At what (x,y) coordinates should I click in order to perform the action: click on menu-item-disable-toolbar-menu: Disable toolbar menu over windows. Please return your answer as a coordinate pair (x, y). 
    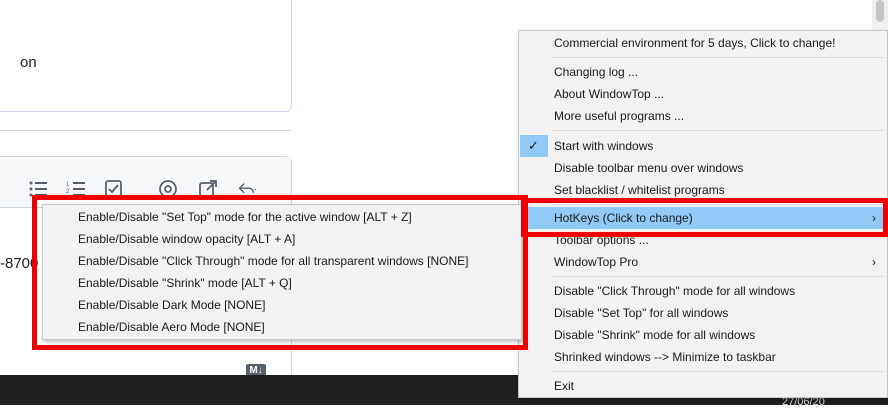
    Looking at the image, I should click on (703, 168).